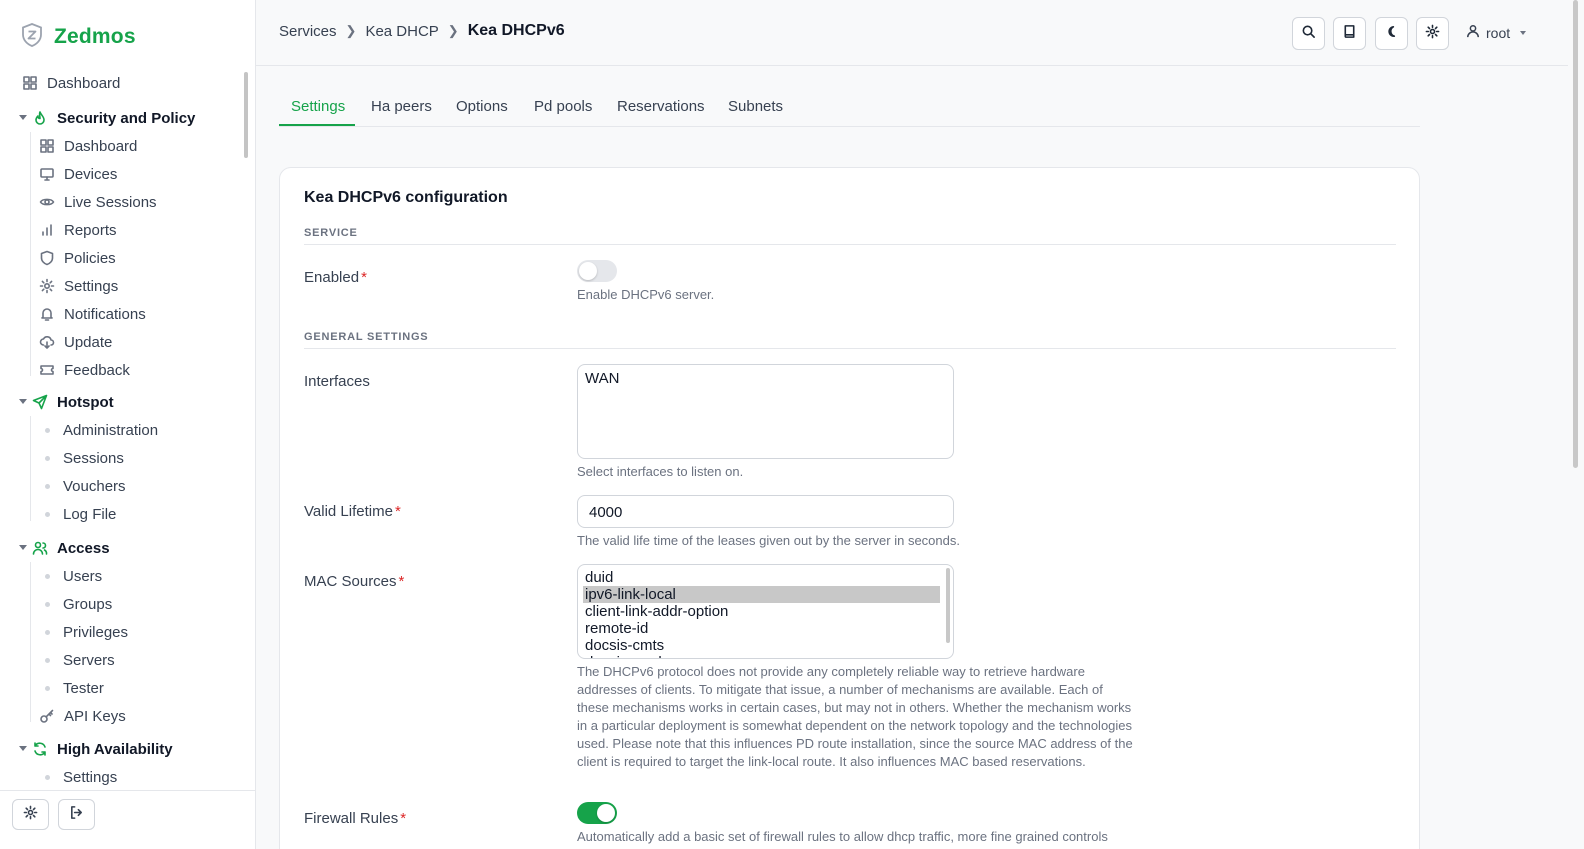 Image resolution: width=1584 pixels, height=849 pixels. Describe the element at coordinates (453, 30) in the screenshot. I see `chevron-right-icon: ❯` at that location.